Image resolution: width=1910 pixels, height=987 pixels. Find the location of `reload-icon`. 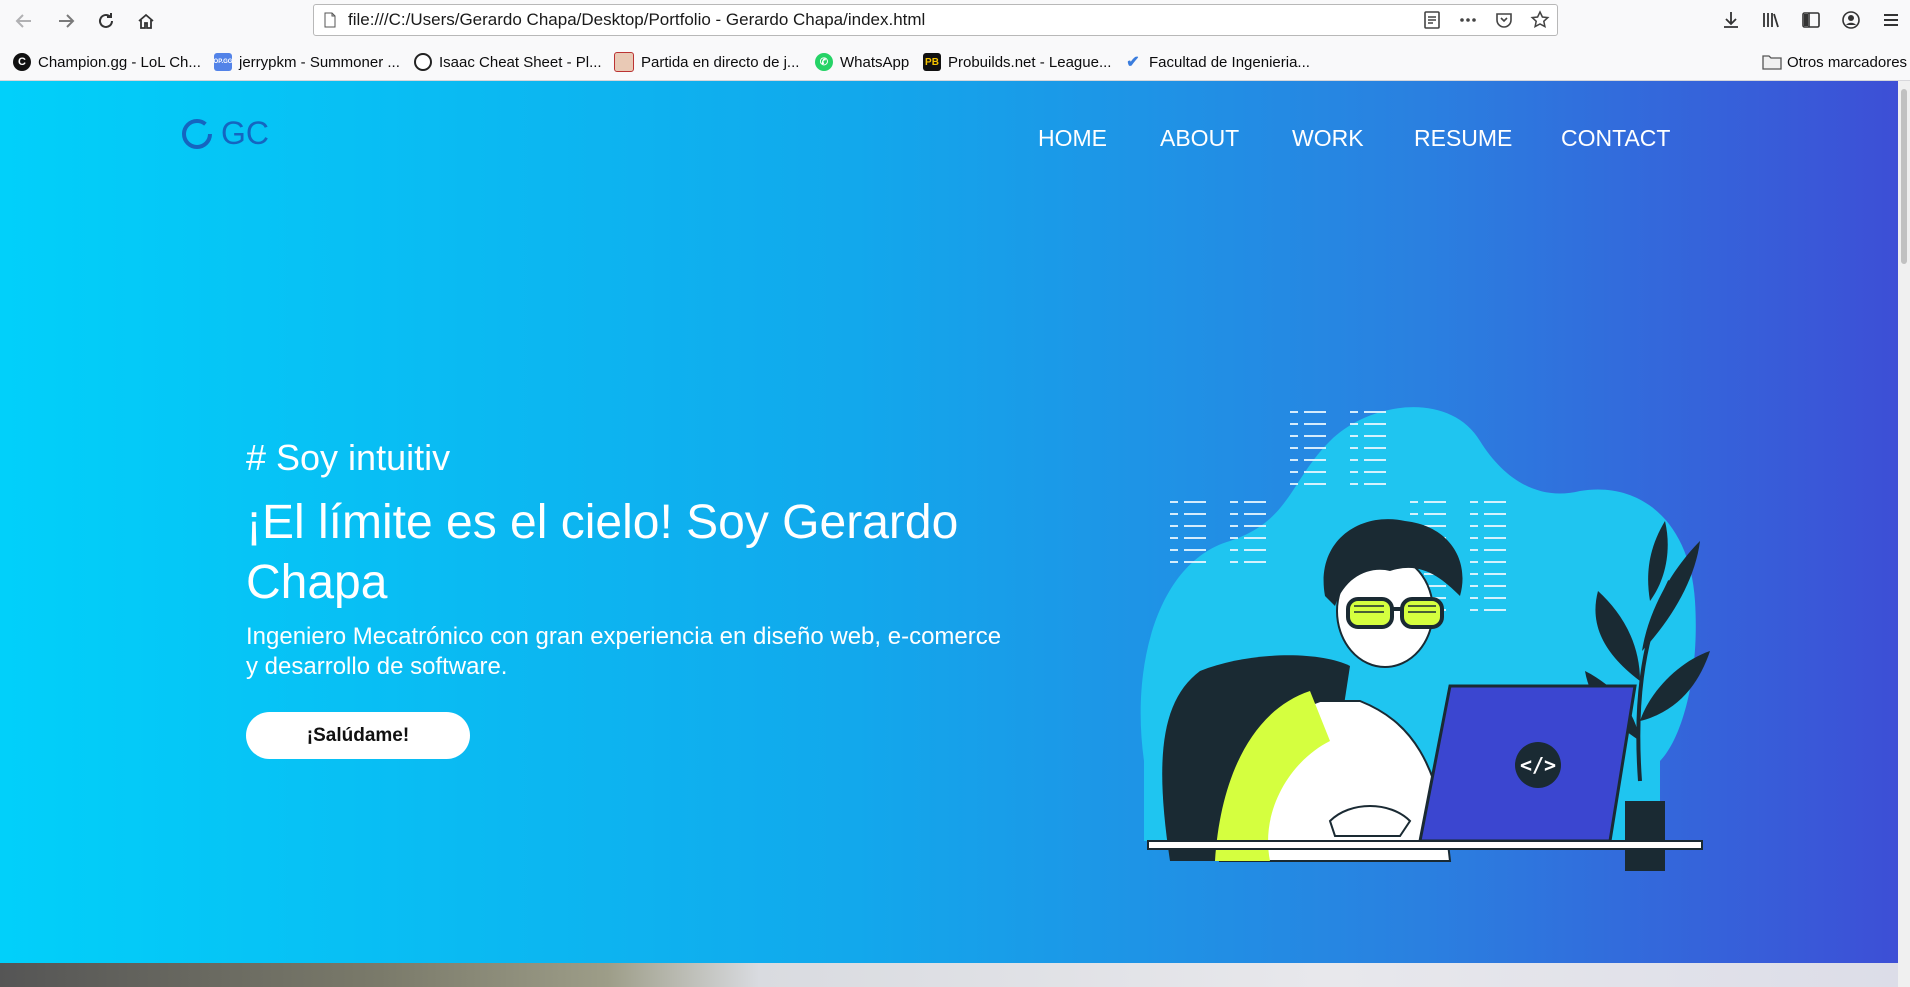

reload-icon is located at coordinates (106, 20).